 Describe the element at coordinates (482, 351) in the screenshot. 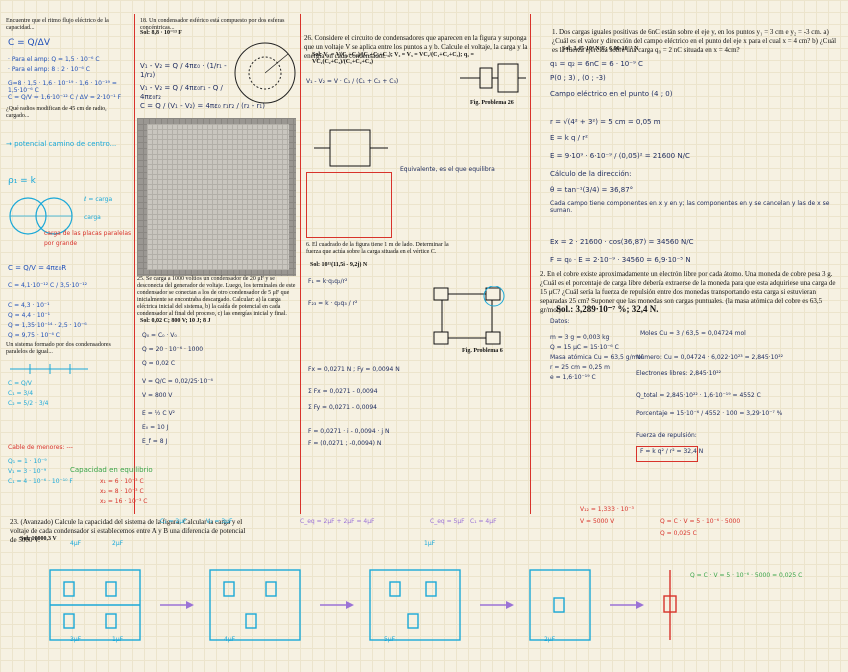

I see `figure-caption: Fig. Problema 6` at that location.